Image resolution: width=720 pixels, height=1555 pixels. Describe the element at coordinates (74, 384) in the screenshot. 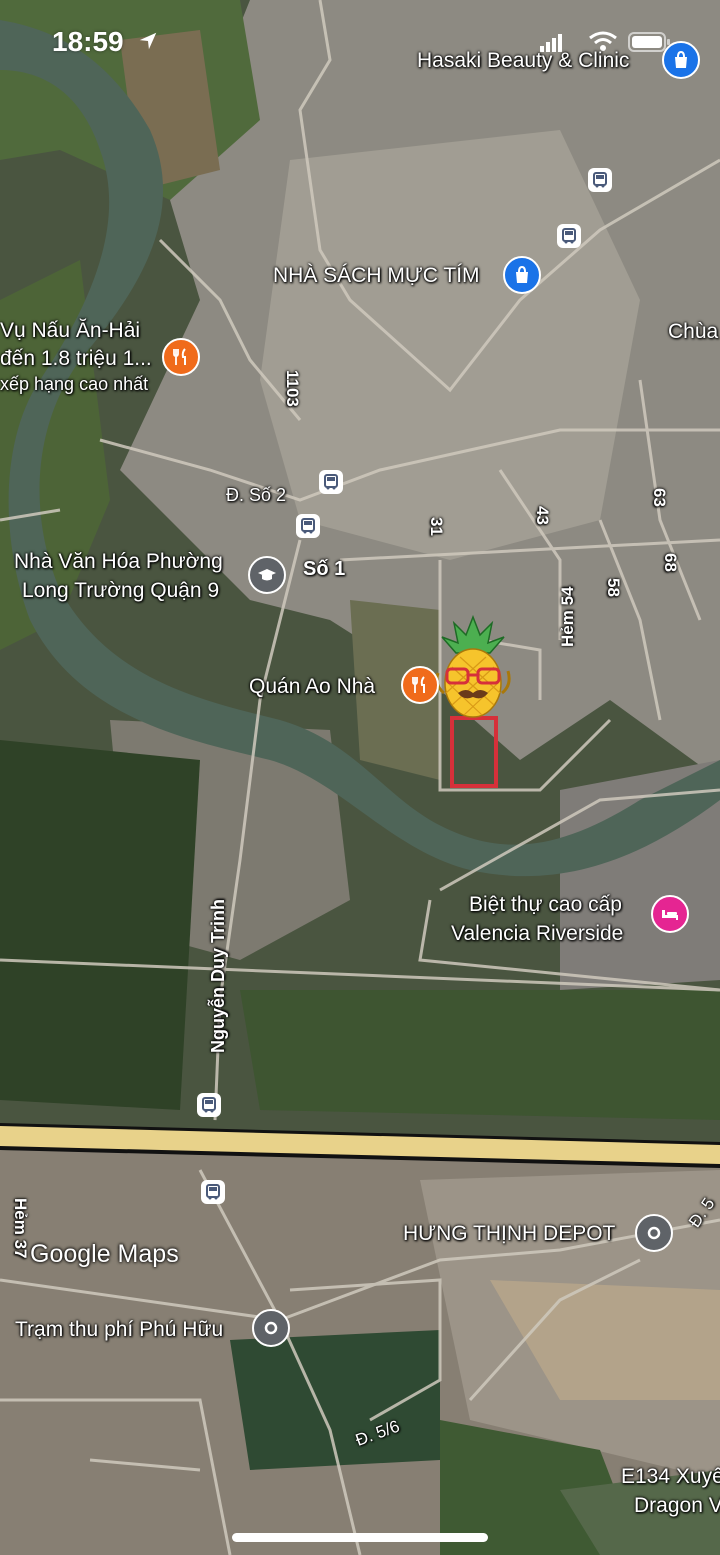

I see `poi-restaurant-line3: xếp hạng cao nhất` at that location.